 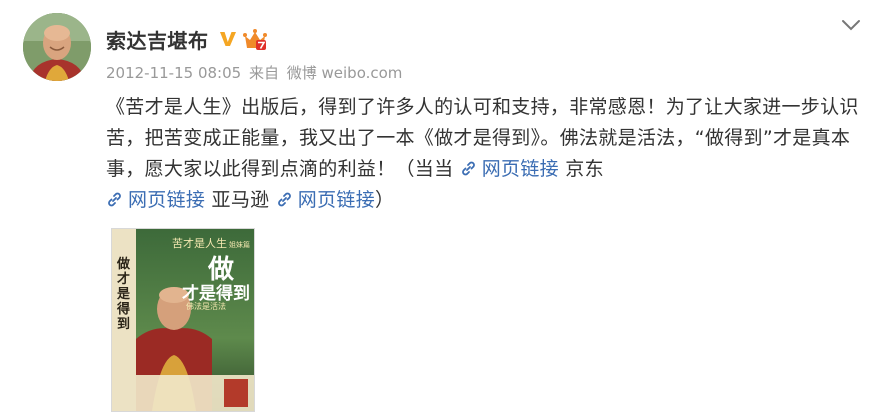 I want to click on text-segment: ）, so click(x=385, y=200).